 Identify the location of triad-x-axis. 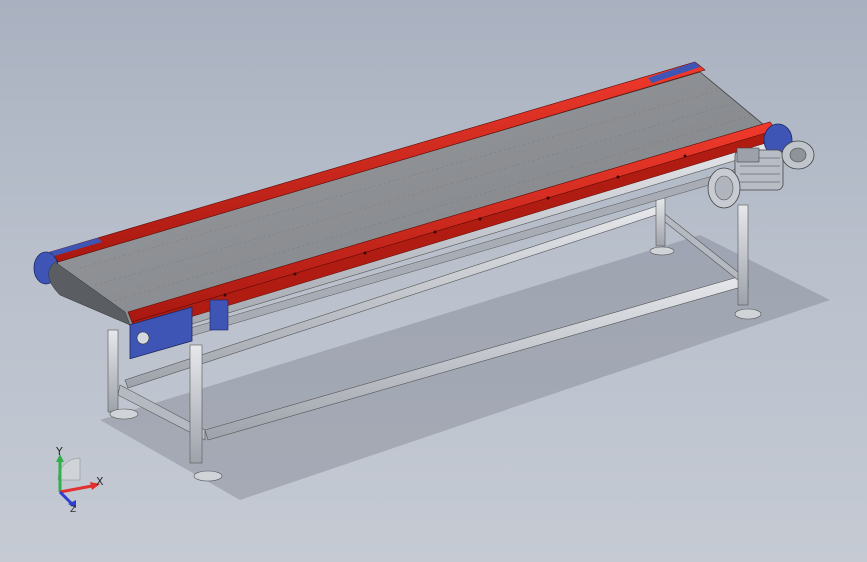
(76, 489).